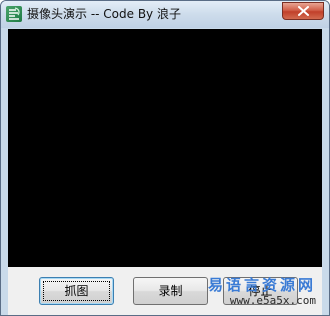 This screenshot has height=316, width=330. I want to click on control-panel: 抓图 录制 停止 易语言资源网 www.e5a5x.com, so click(165, 291).